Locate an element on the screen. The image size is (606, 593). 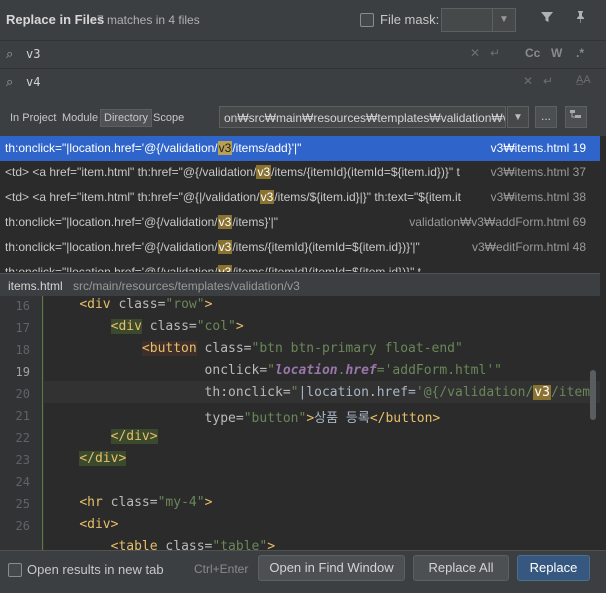
result-file: v3₩items.html 19 is located at coordinates (536, 148).